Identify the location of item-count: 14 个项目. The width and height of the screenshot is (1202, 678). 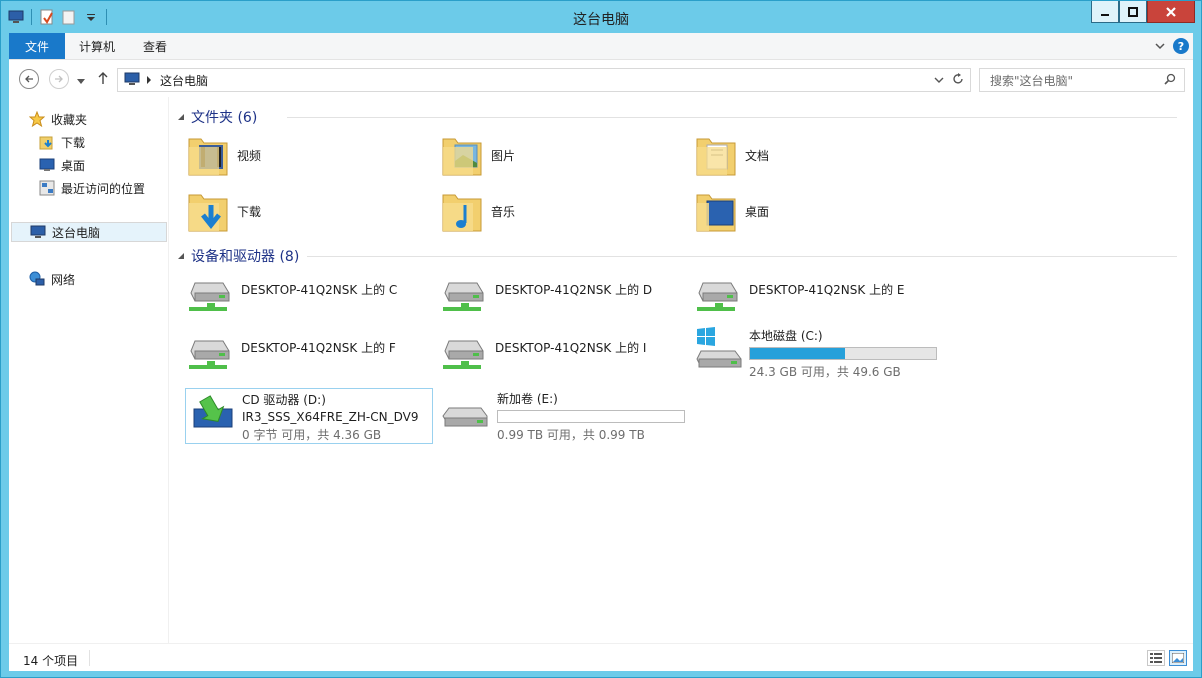
(51, 661).